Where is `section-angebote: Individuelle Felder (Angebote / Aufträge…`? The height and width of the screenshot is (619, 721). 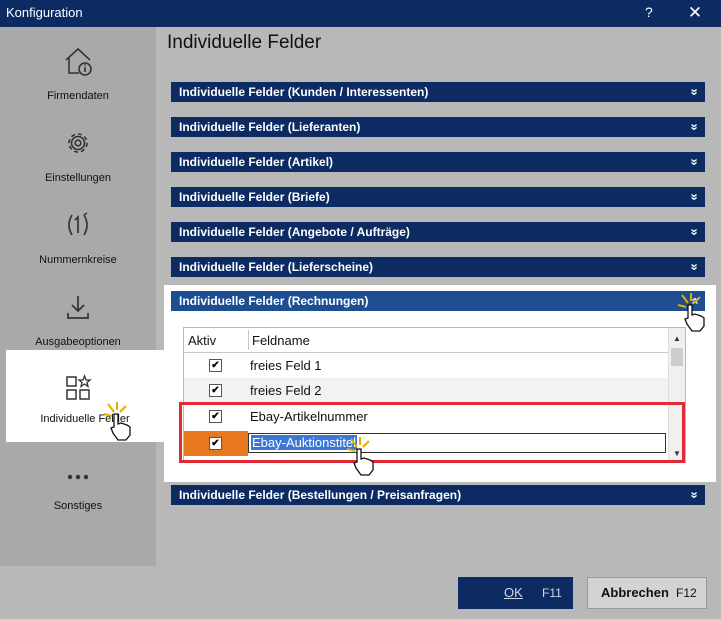 section-angebote: Individuelle Felder (Angebote / Aufträge… is located at coordinates (438, 232).